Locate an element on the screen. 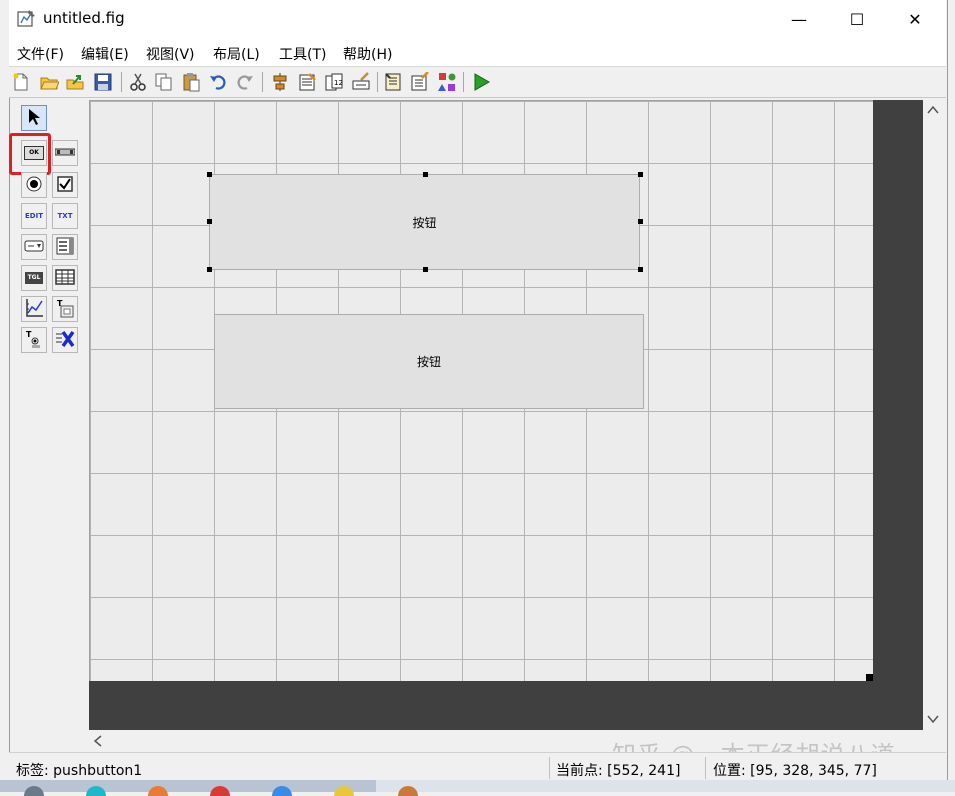 The image size is (955, 796). edit-text-icon: EDIT is located at coordinates (34, 216).